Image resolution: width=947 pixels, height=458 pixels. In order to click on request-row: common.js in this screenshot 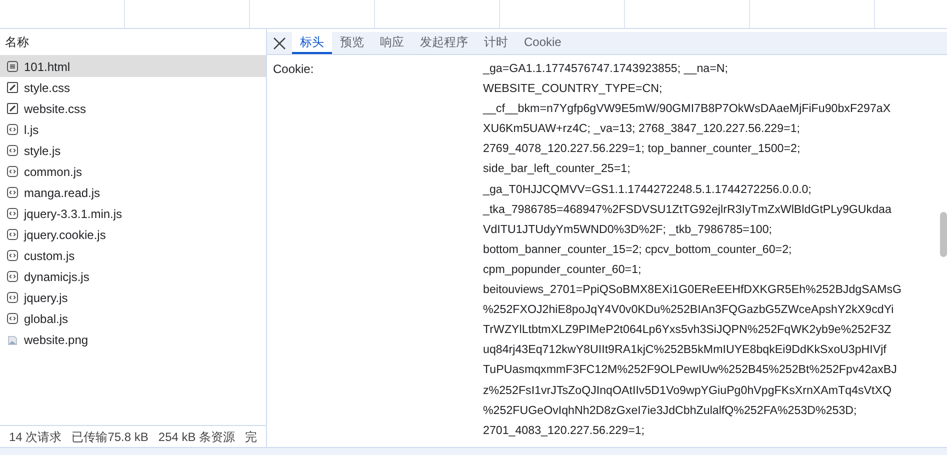, I will do `click(133, 171)`.